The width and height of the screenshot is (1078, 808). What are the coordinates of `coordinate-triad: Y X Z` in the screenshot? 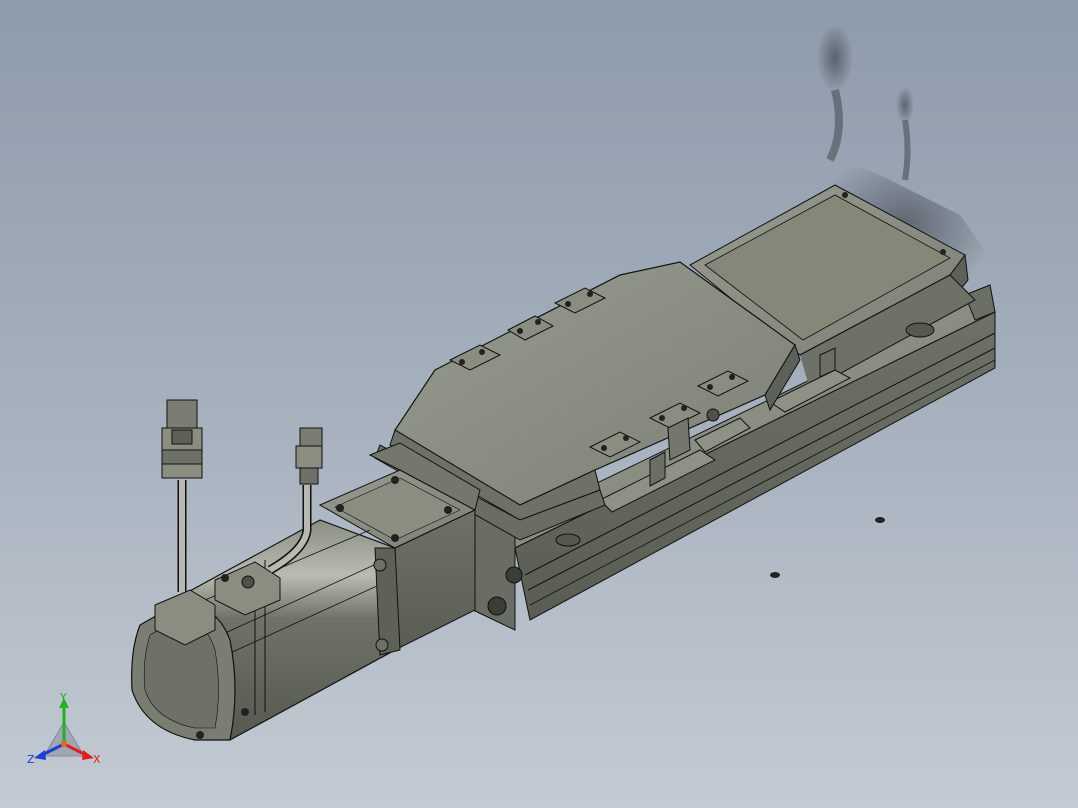 It's located at (64, 729).